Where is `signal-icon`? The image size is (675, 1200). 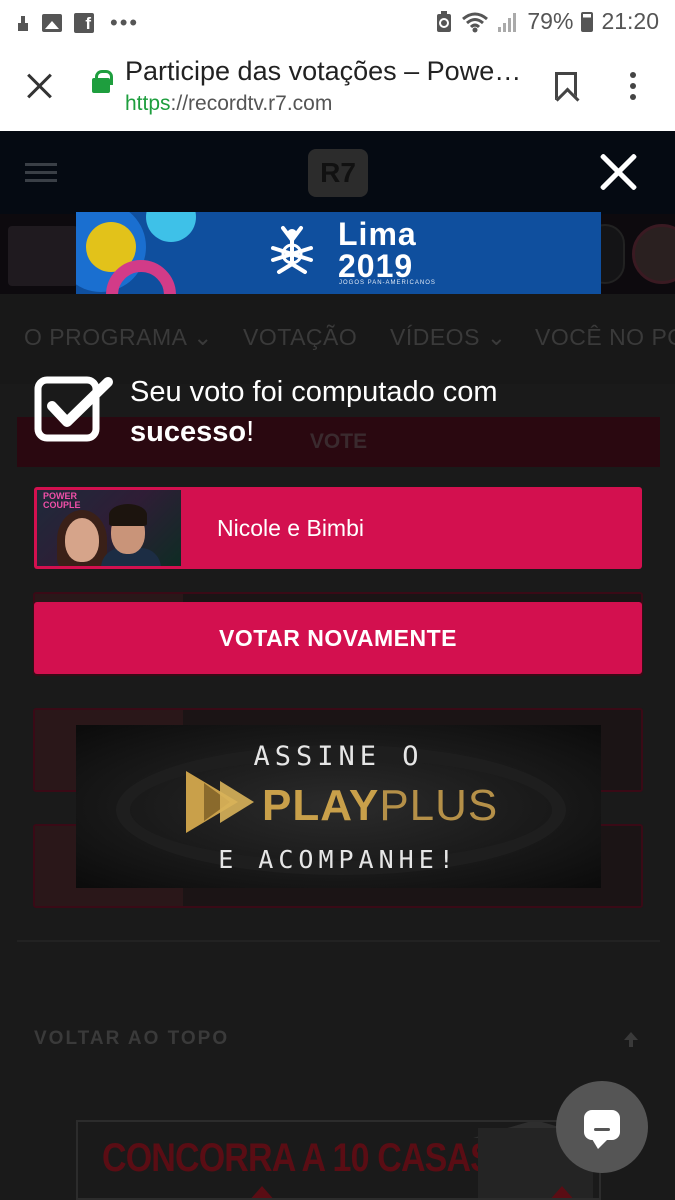
signal-icon is located at coordinates (507, 22).